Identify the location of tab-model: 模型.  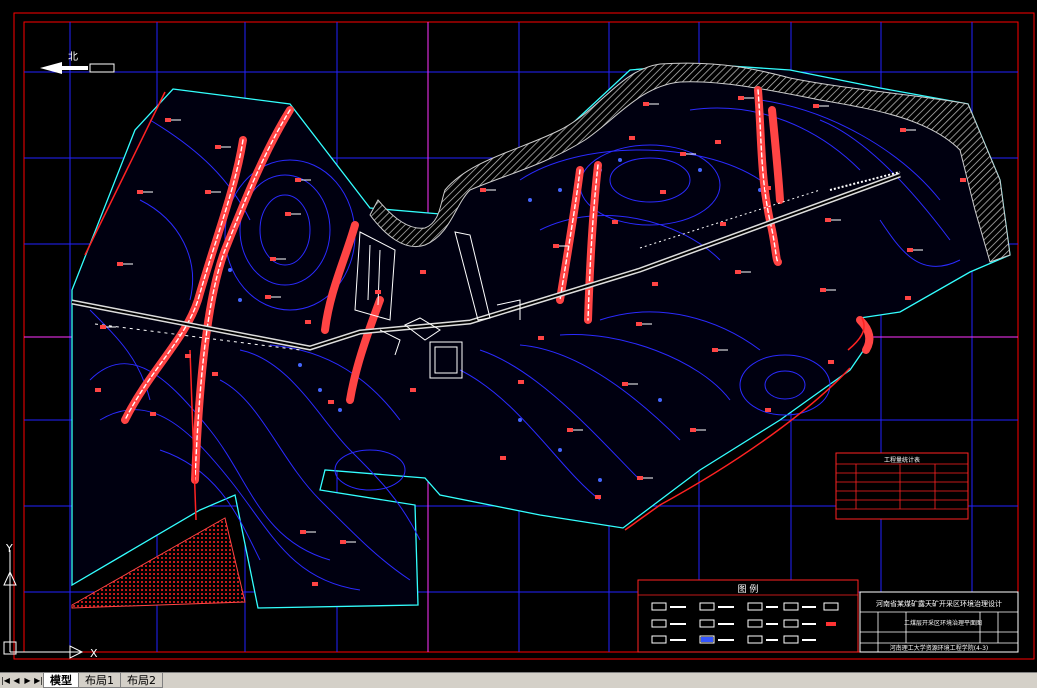
(61, 680).